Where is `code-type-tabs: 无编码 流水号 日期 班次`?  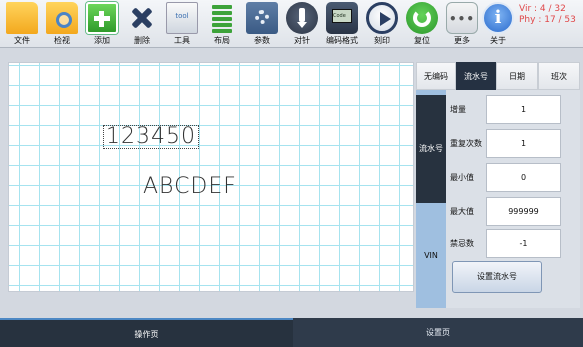 code-type-tabs: 无编码 流水号 日期 班次 is located at coordinates (498, 76).